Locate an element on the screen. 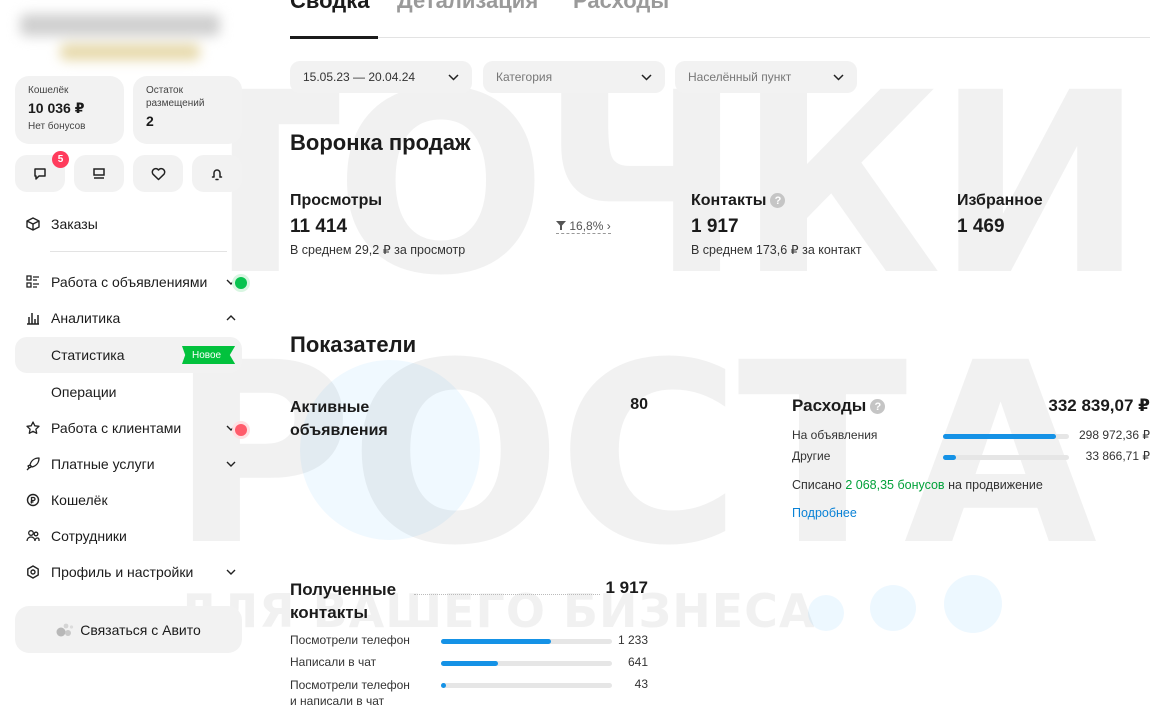 The image size is (1174, 718). funnel-icon is located at coordinates (561, 225).